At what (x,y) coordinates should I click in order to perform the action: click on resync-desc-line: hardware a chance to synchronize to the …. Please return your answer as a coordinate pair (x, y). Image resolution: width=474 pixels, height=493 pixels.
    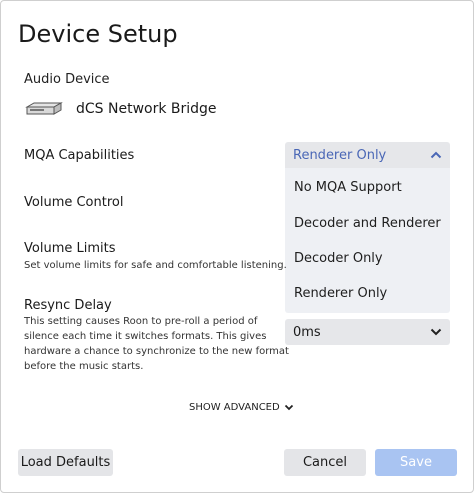
    Looking at the image, I should click on (156, 351).